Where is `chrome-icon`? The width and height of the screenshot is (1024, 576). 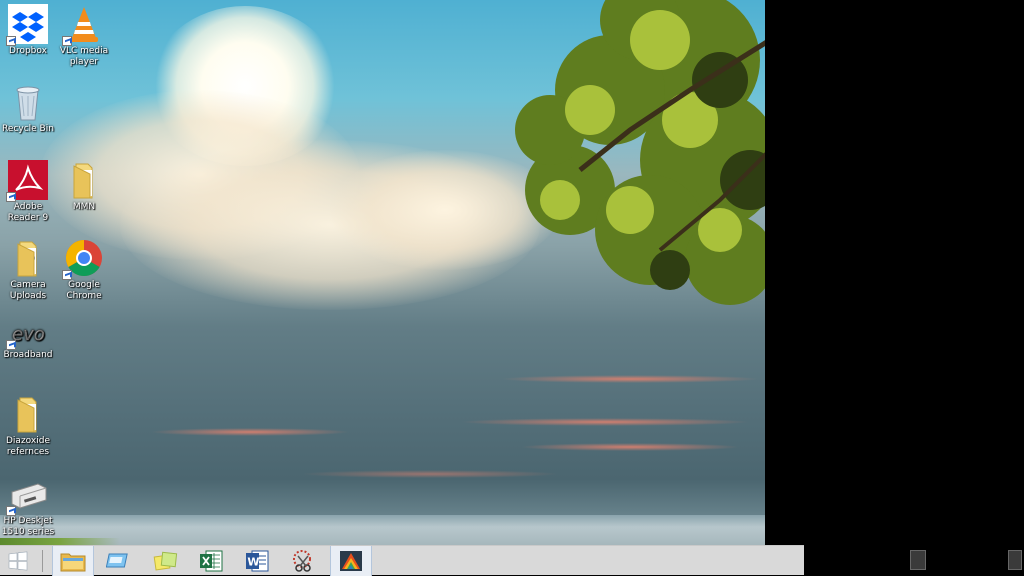
chrome-icon is located at coordinates (83, 259).